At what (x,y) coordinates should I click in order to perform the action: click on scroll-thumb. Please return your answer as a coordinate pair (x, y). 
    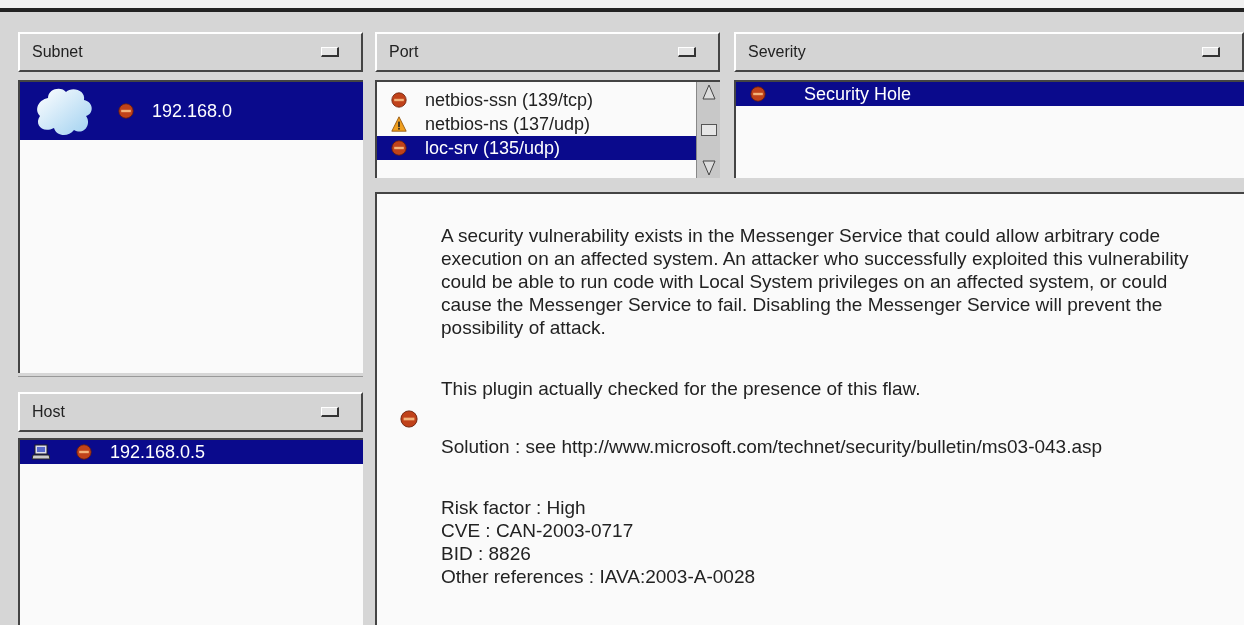
    Looking at the image, I should click on (708, 130).